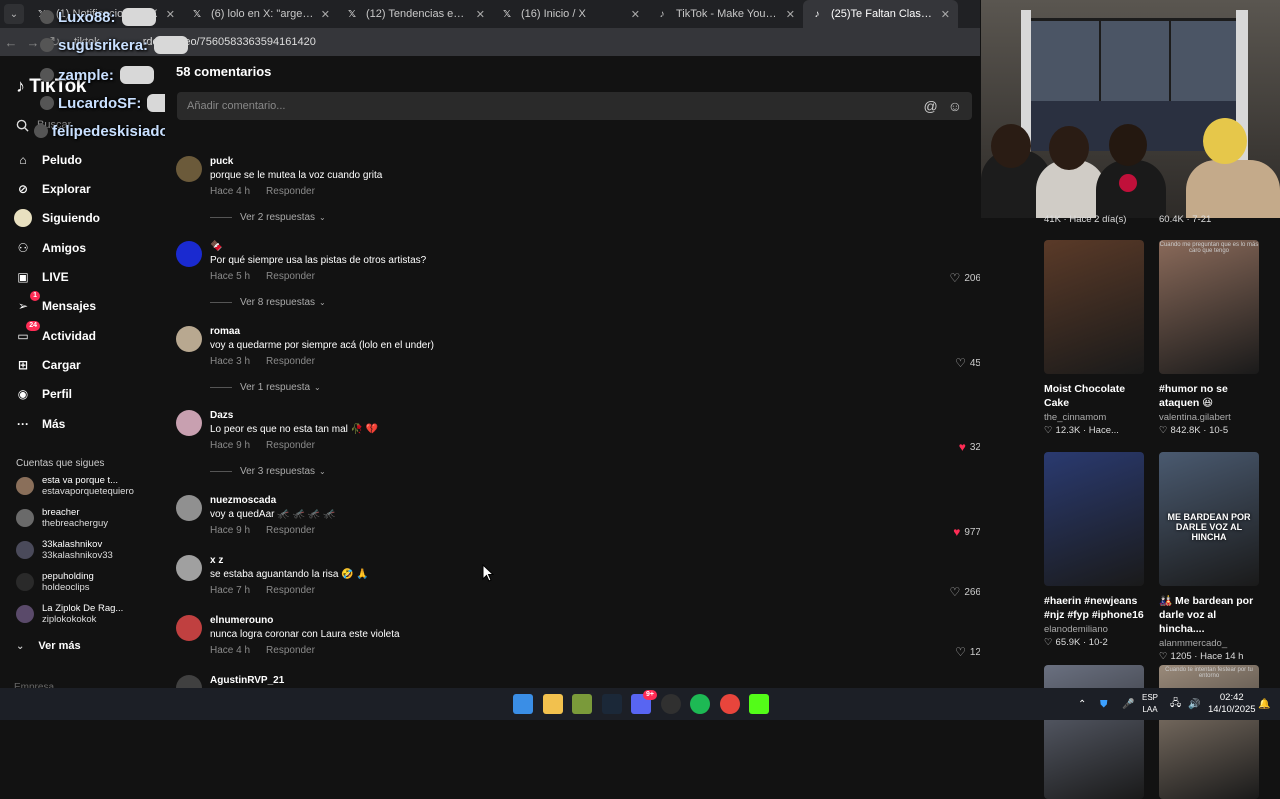  What do you see at coordinates (1232, 704) in the screenshot?
I see `system-clock: 02:42 14/10/2025` at bounding box center [1232, 704].